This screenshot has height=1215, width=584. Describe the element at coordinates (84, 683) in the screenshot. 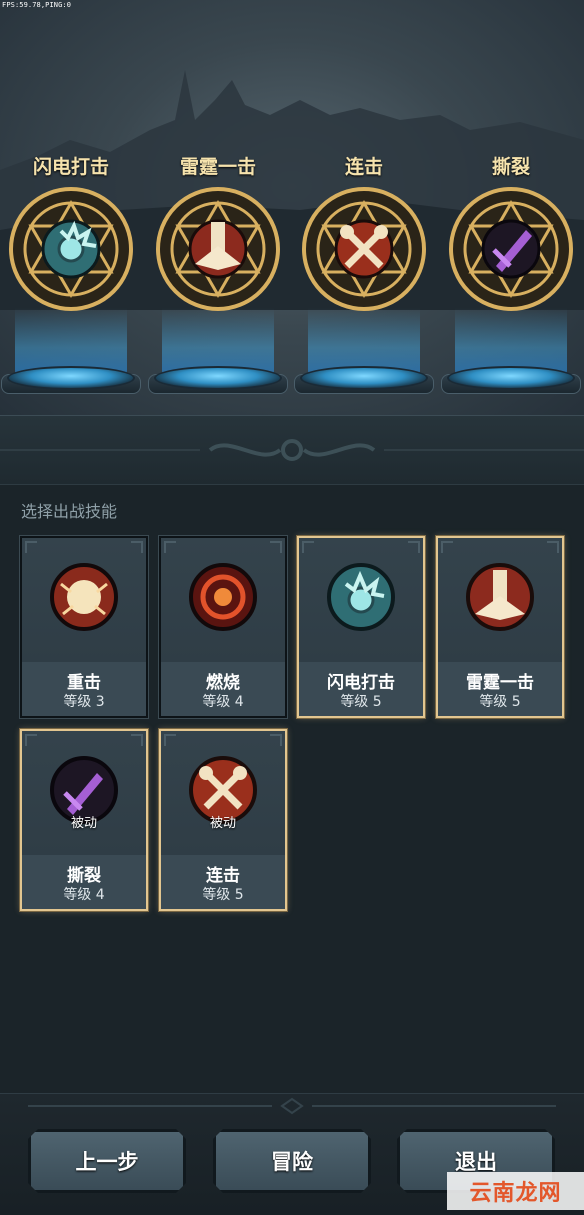

I see `skill-name: 重击` at that location.